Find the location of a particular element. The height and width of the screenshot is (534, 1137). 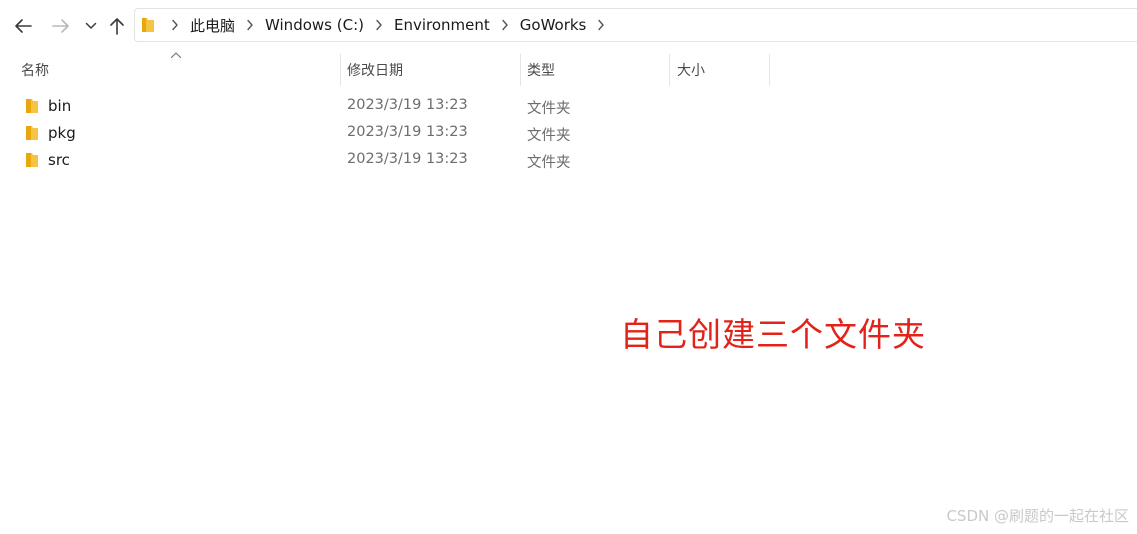

file-name: bin is located at coordinates (59, 106).